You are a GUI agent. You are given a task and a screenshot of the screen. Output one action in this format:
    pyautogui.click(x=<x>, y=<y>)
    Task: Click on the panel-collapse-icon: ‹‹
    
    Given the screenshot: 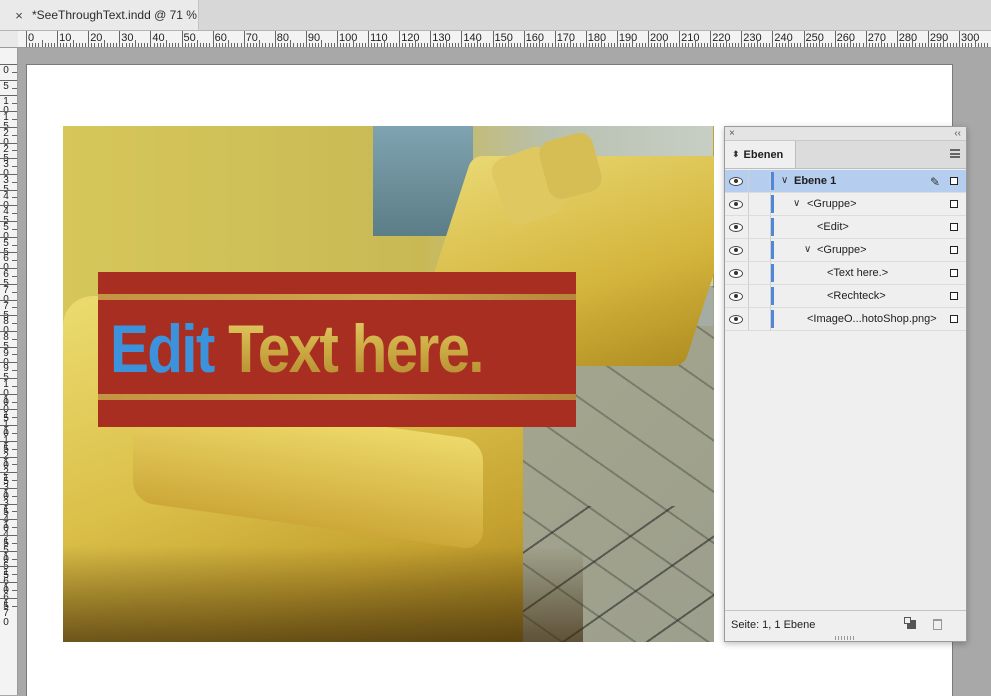 What is the action you would take?
    pyautogui.click(x=957, y=133)
    